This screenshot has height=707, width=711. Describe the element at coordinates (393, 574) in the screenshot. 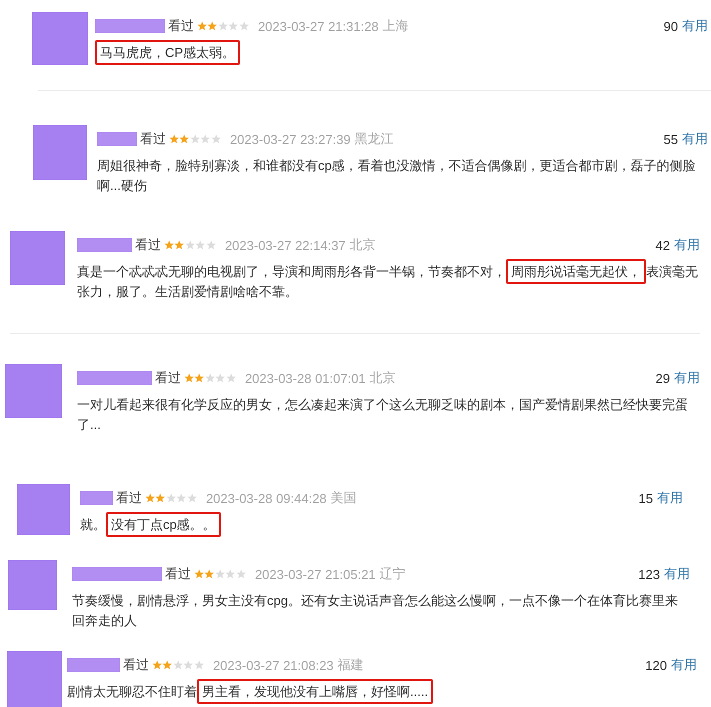

I see `review-location: 辽宁` at that location.